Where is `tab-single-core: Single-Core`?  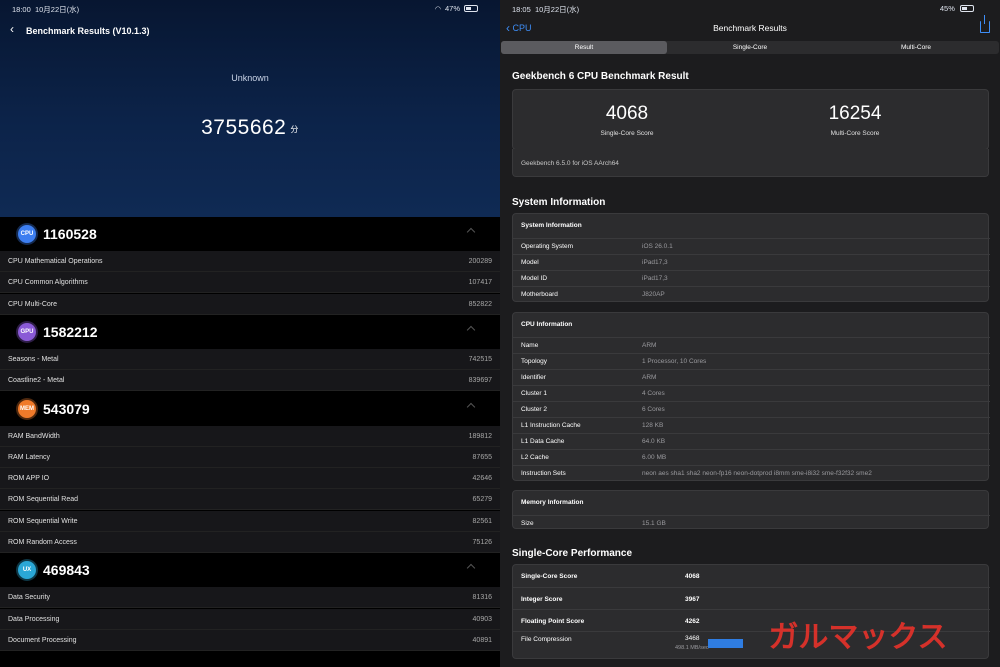
tab-single-core: Single-Core is located at coordinates (750, 47).